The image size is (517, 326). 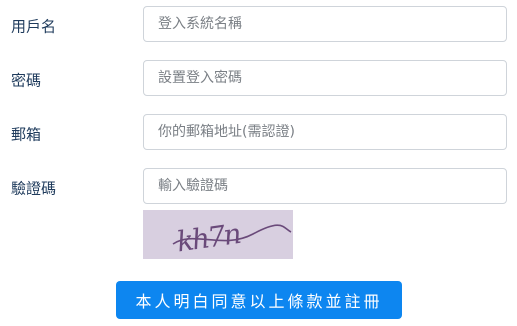 What do you see at coordinates (325, 24) in the screenshot?
I see `username-input` at bounding box center [325, 24].